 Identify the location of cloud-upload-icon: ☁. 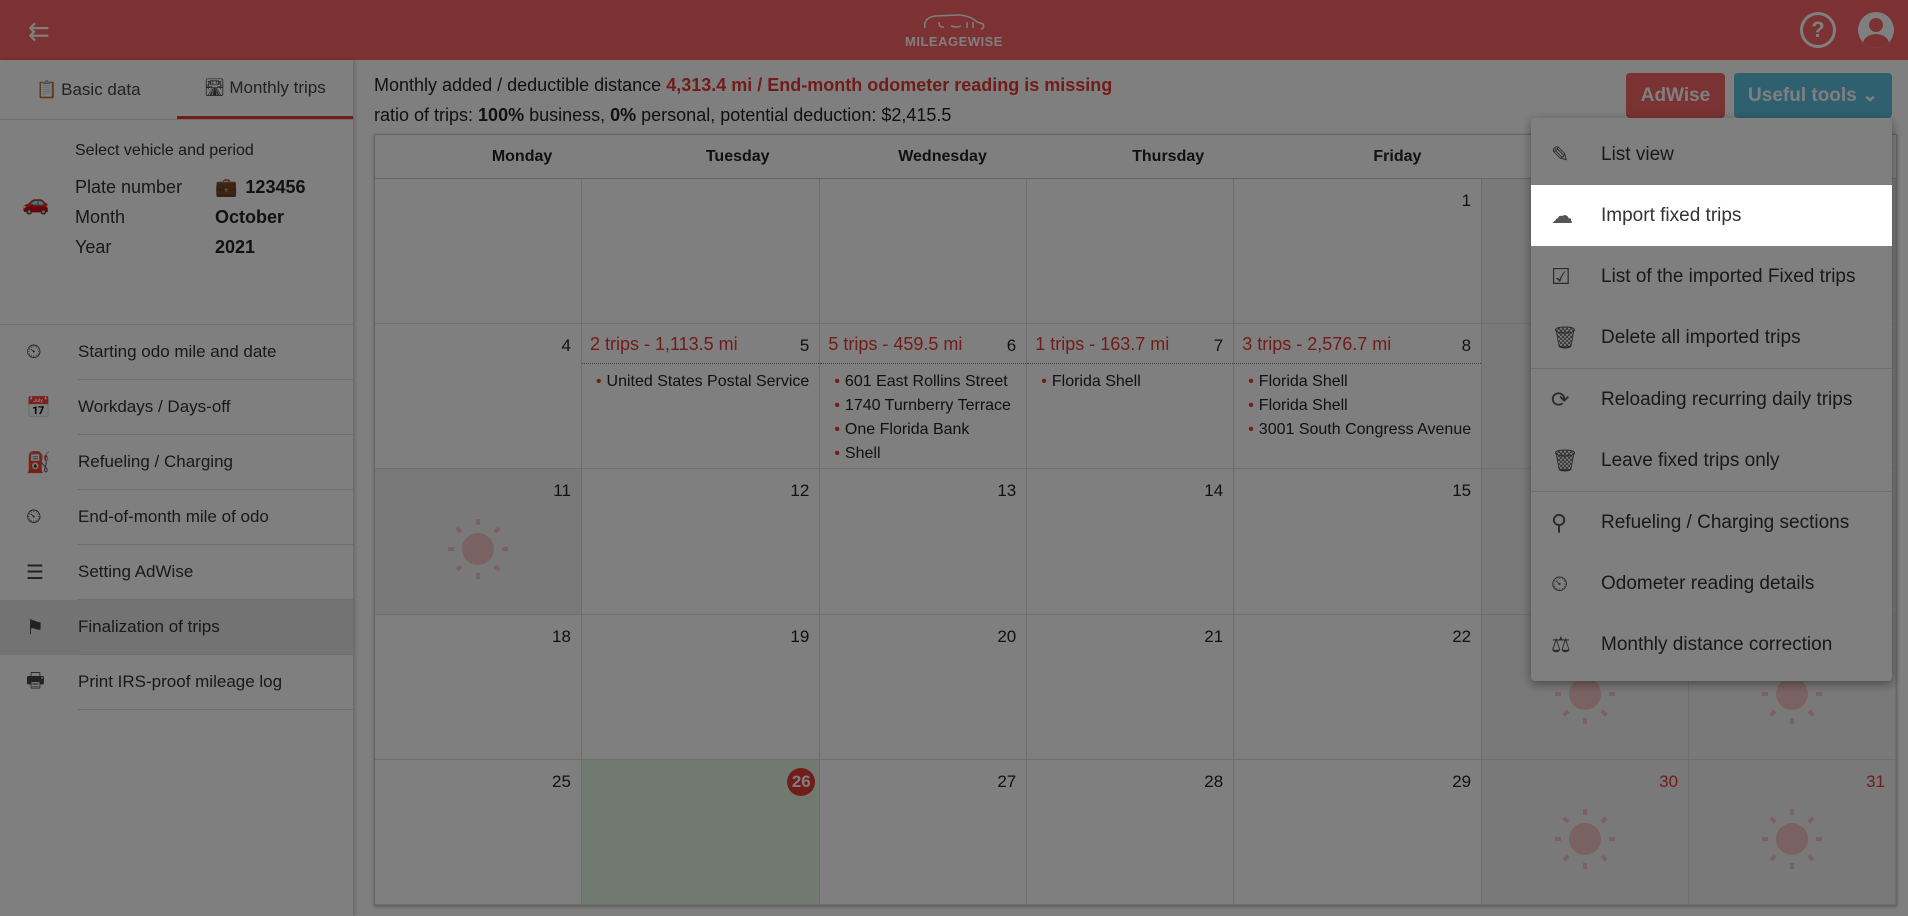
(1562, 215).